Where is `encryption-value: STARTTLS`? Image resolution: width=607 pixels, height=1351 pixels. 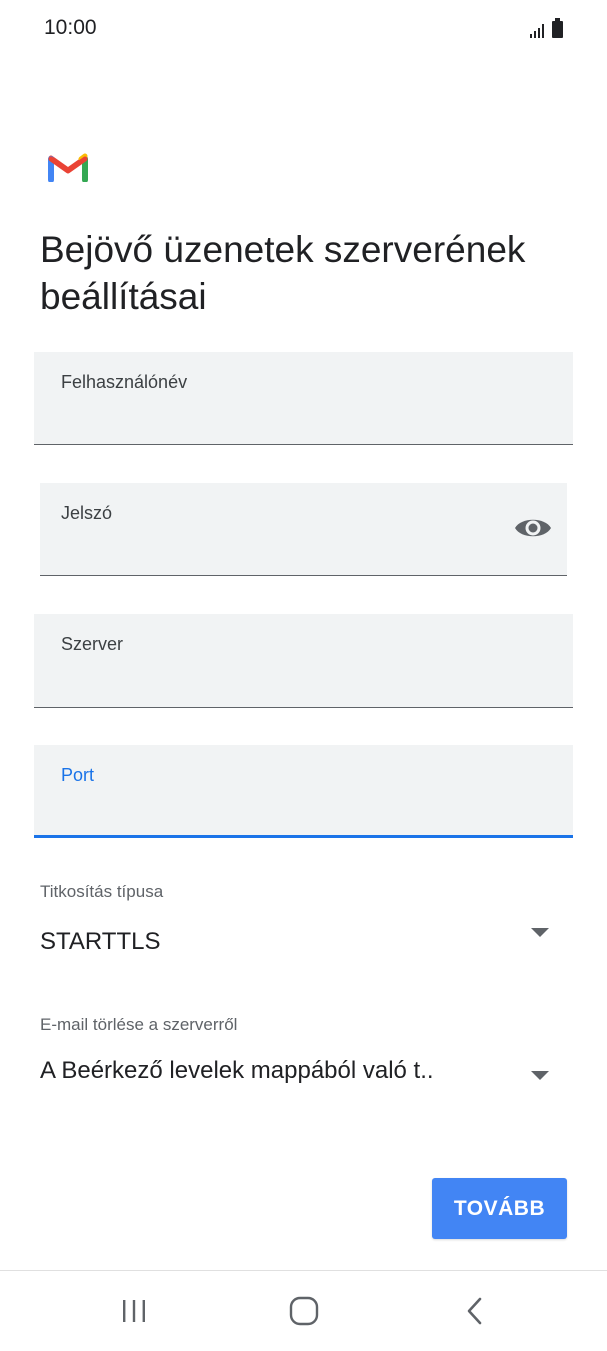
encryption-value: STARTTLS is located at coordinates (100, 941).